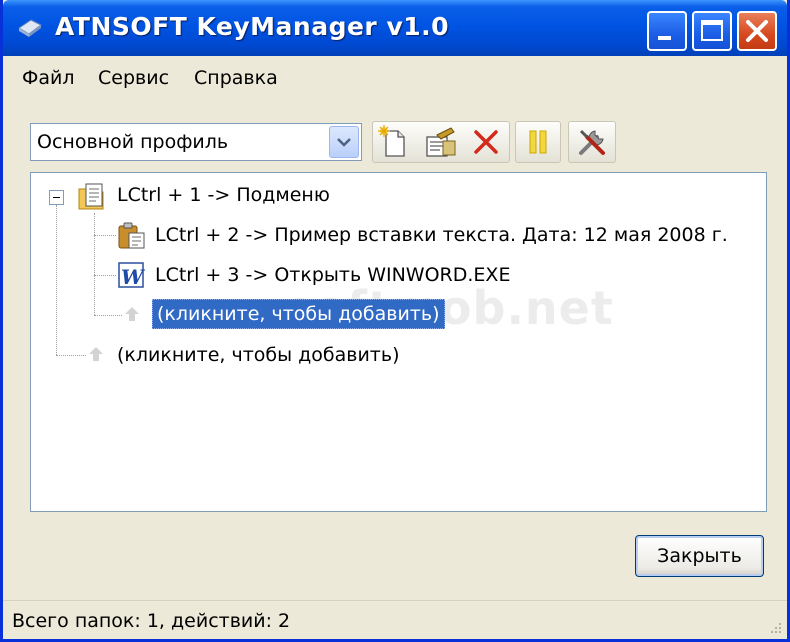 Image resolution: width=790 pixels, height=642 pixels. Describe the element at coordinates (56, 197) in the screenshot. I see `collapse-toggle` at that location.